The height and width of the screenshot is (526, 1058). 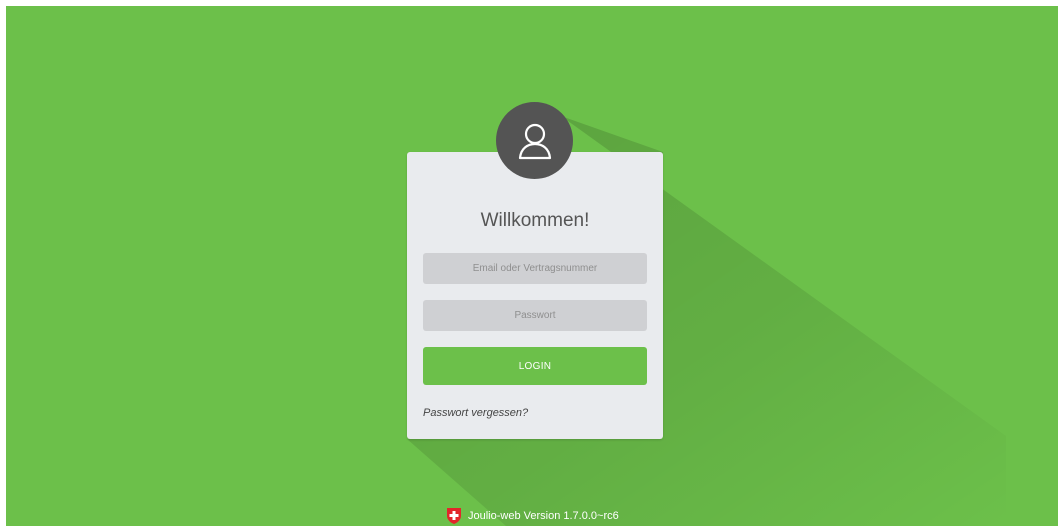 What do you see at coordinates (535, 268) in the screenshot?
I see `email-input` at bounding box center [535, 268].